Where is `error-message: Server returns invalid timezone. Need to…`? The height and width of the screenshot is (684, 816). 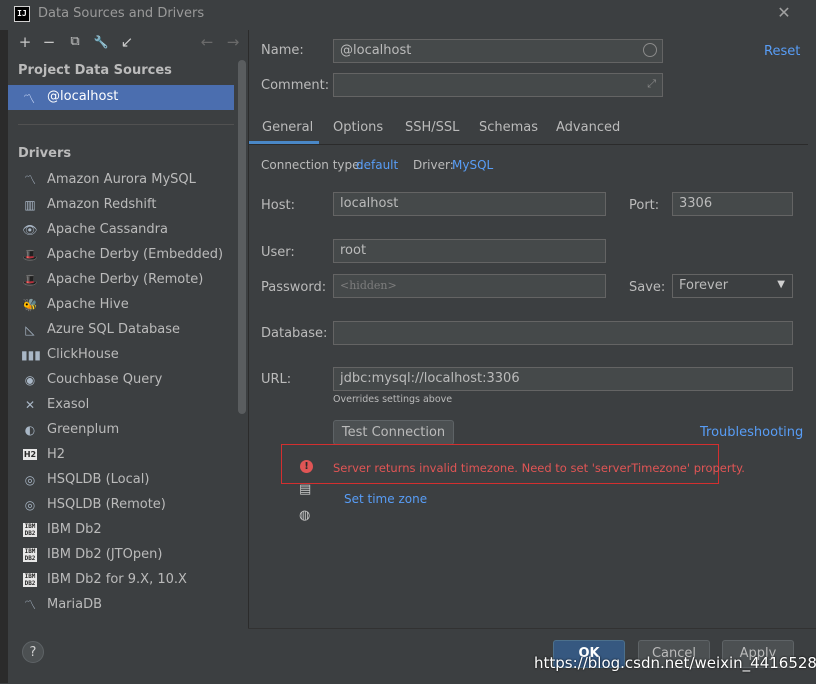
error-message: Server returns invalid timezone. Need to… is located at coordinates (539, 468).